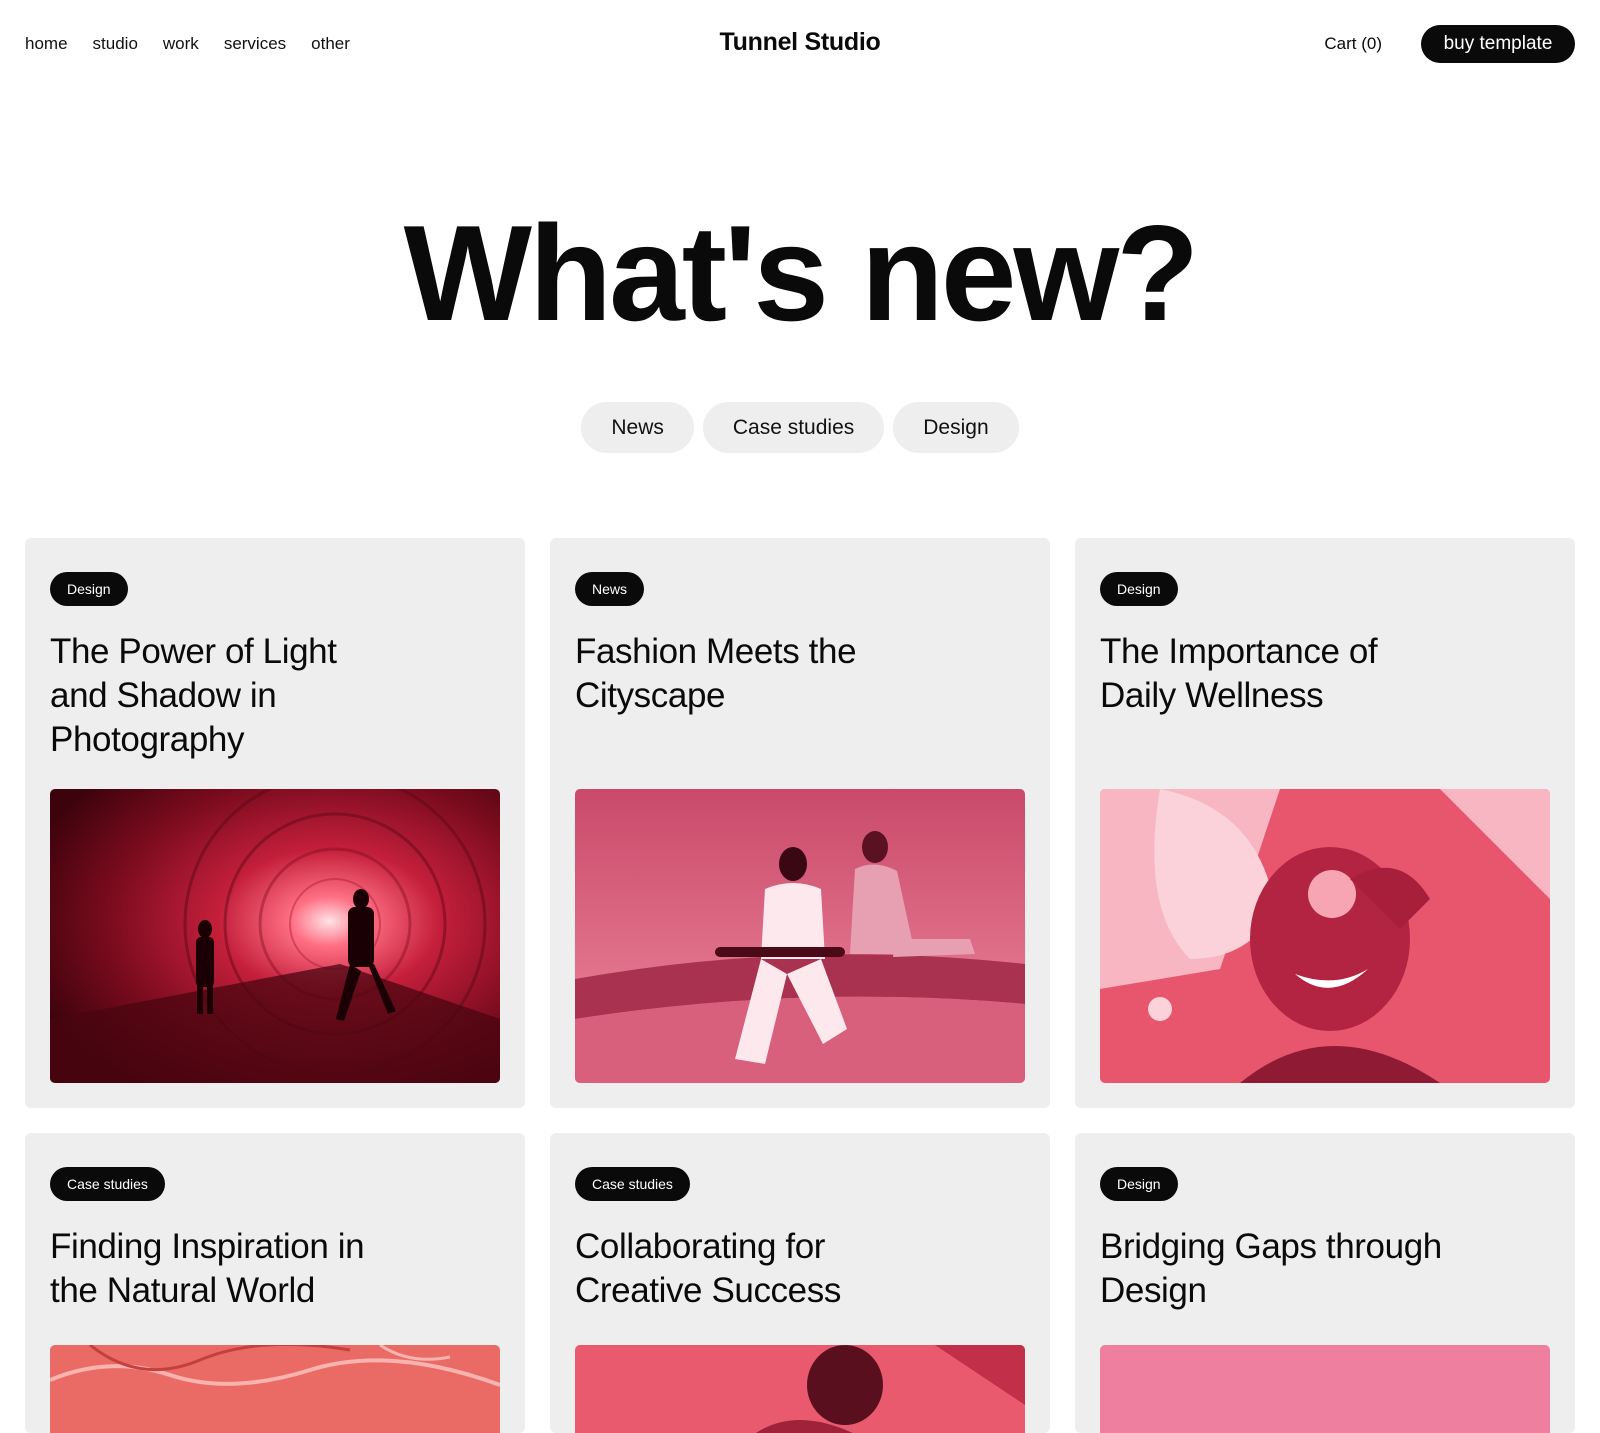  Describe the element at coordinates (1353, 44) in the screenshot. I see `cart-link: Cart (0)` at that location.